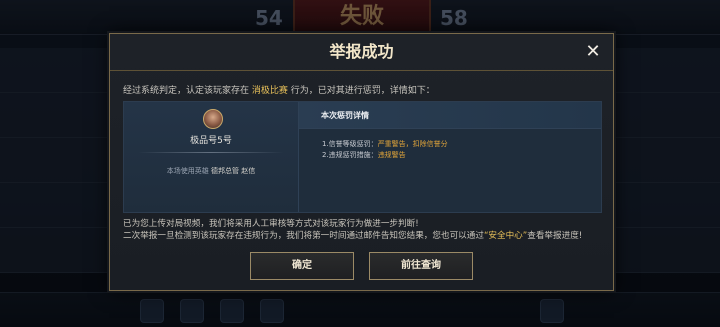 Image resolution: width=720 pixels, height=327 pixels. Describe the element at coordinates (350, 144) in the screenshot. I see `penalty-label-1: 1.信誉等级惩罚：` at that location.